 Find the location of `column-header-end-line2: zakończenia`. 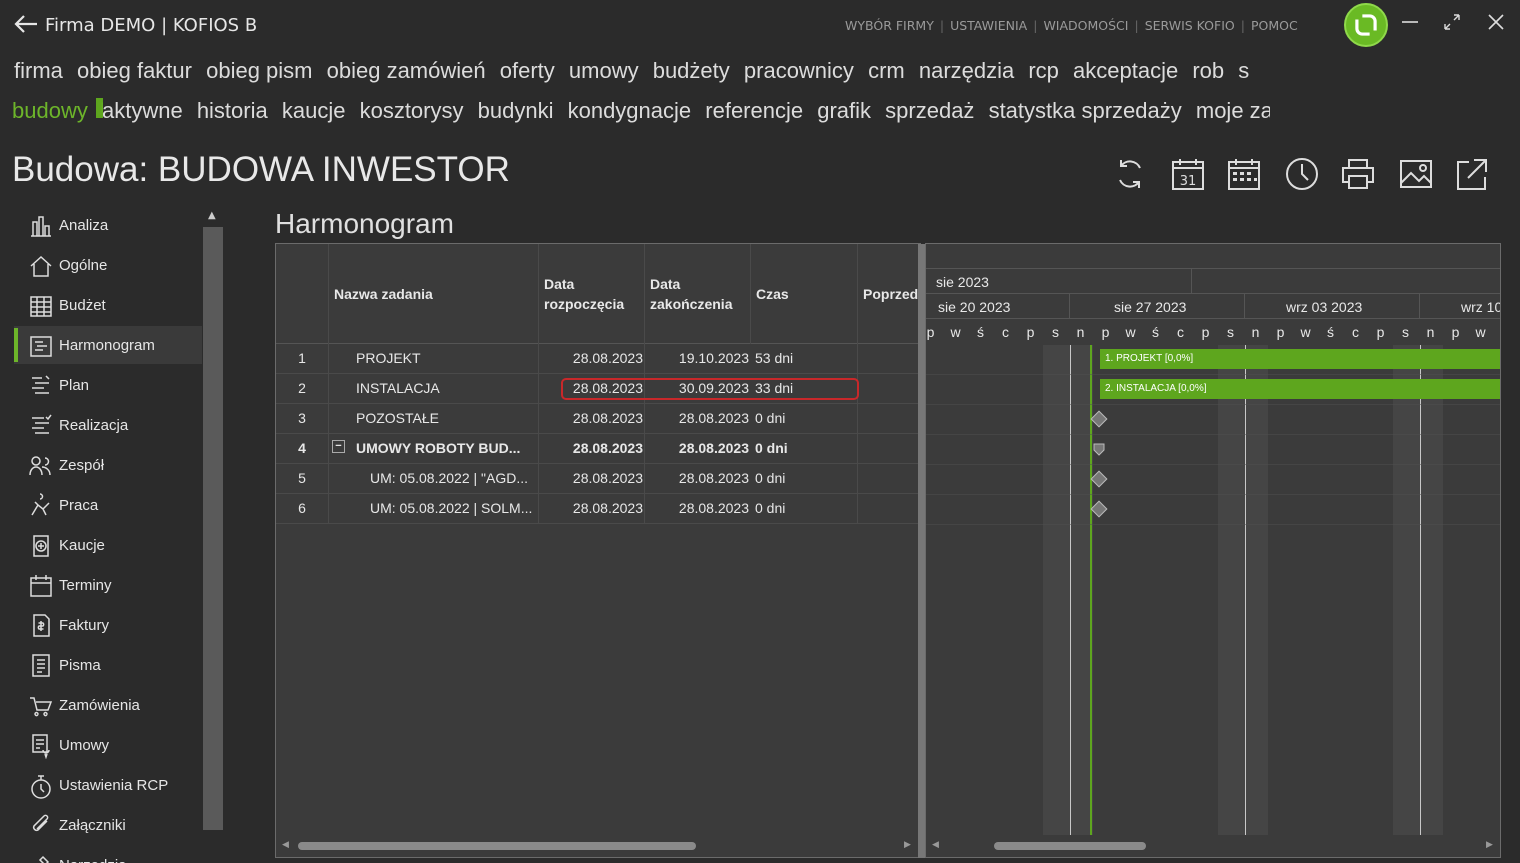

column-header-end-line2: zakończenia is located at coordinates (691, 304).